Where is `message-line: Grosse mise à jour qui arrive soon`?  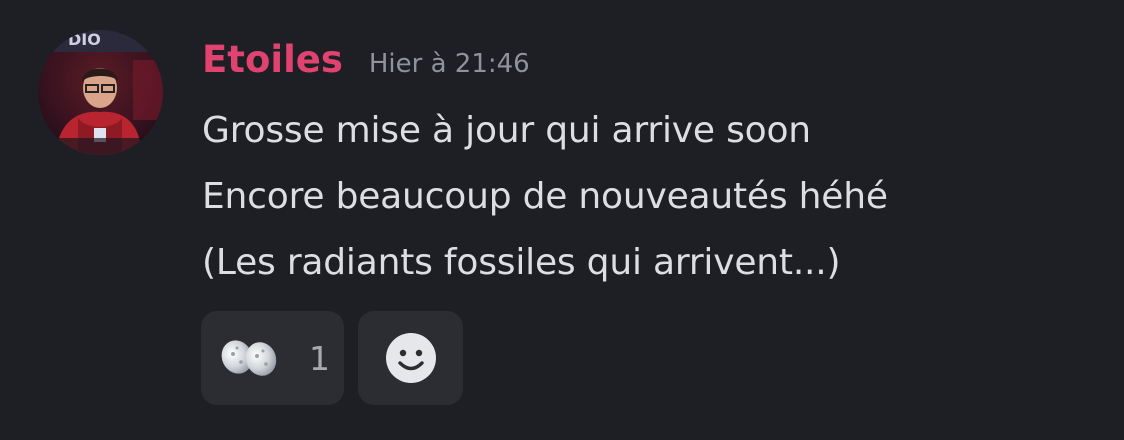 message-line: Grosse mise à jour qui arrive soon is located at coordinates (506, 130).